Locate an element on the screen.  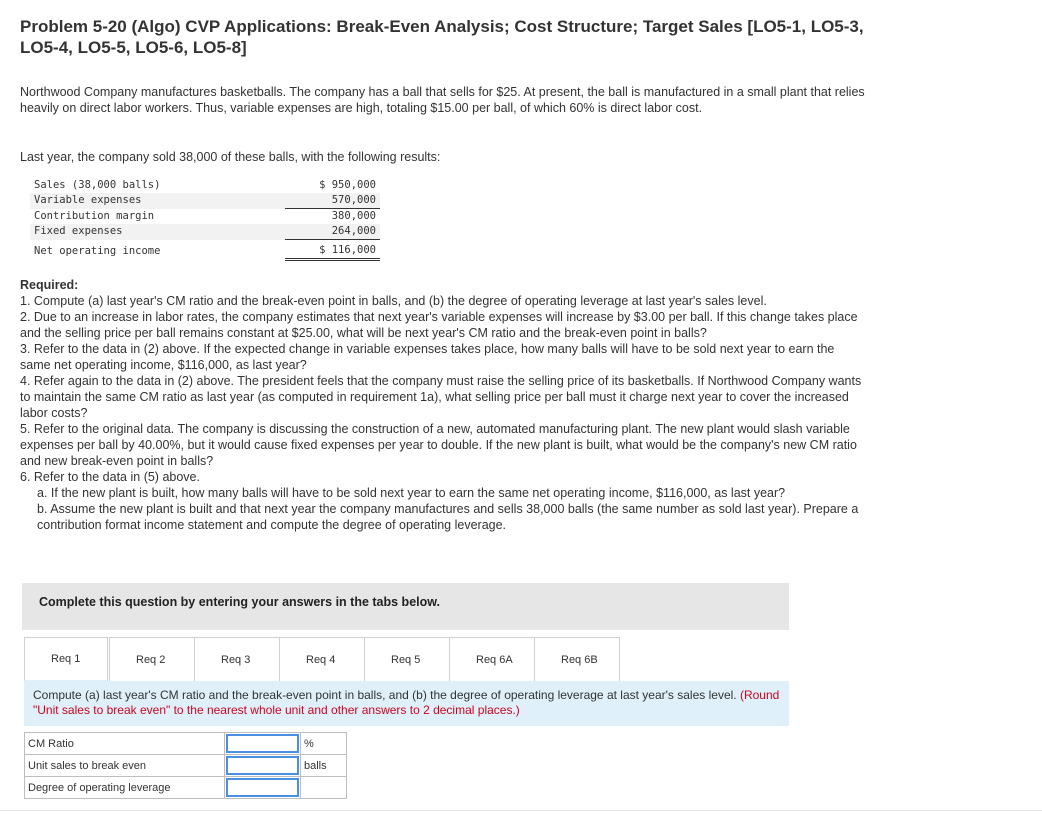
tab-req-2: Req 2 is located at coordinates (152, 659).